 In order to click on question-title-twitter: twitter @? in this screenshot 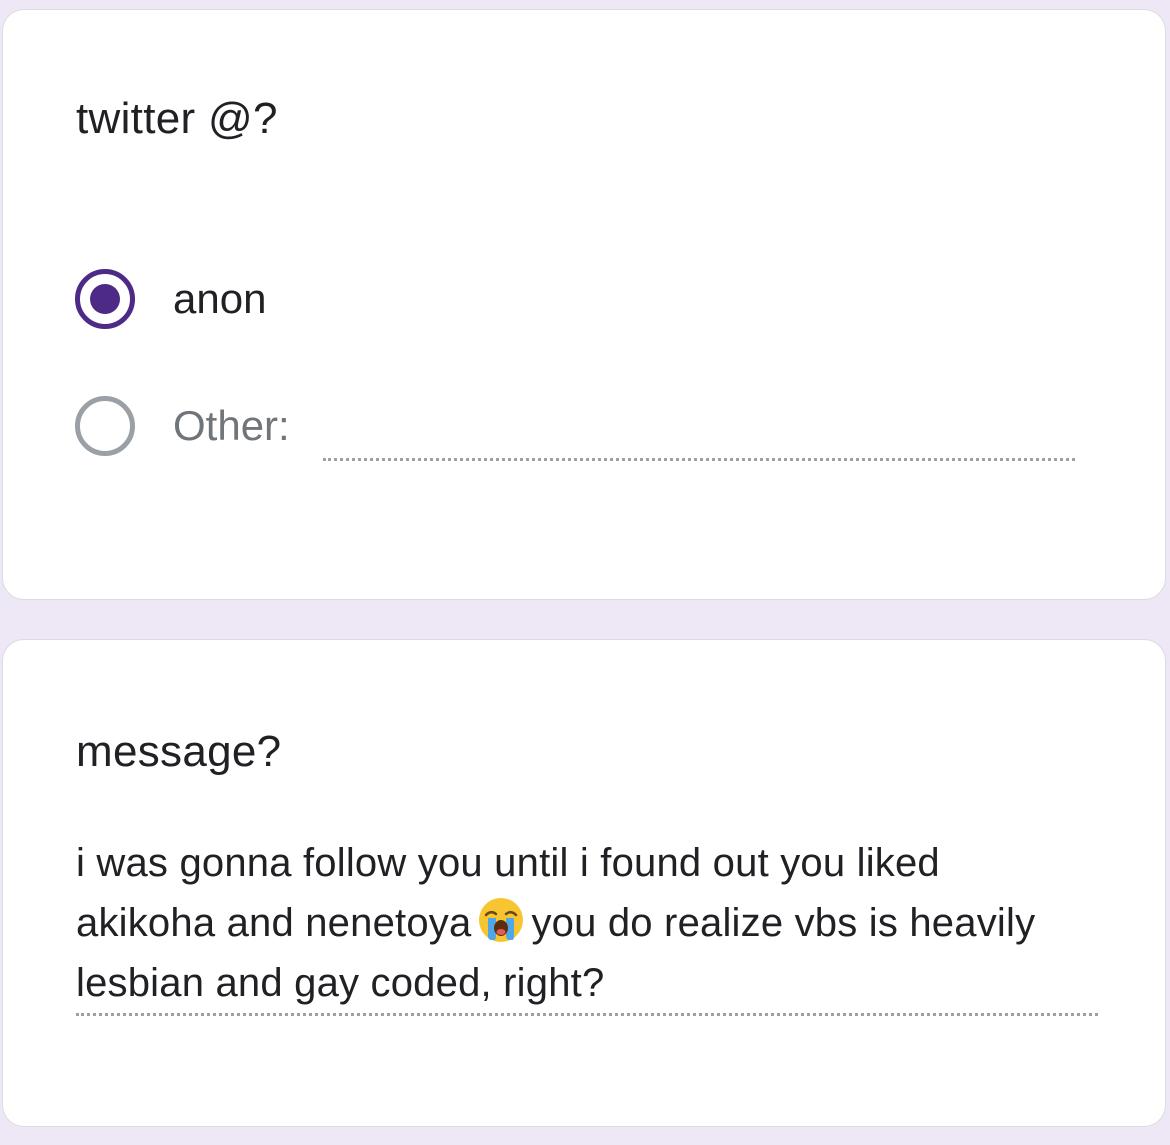, I will do `click(177, 118)`.